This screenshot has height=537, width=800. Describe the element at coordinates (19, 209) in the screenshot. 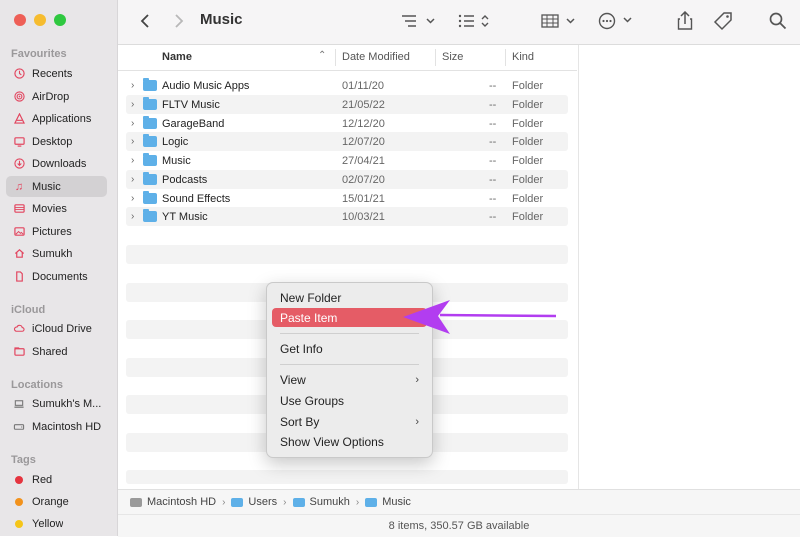

I see `film-icon` at that location.